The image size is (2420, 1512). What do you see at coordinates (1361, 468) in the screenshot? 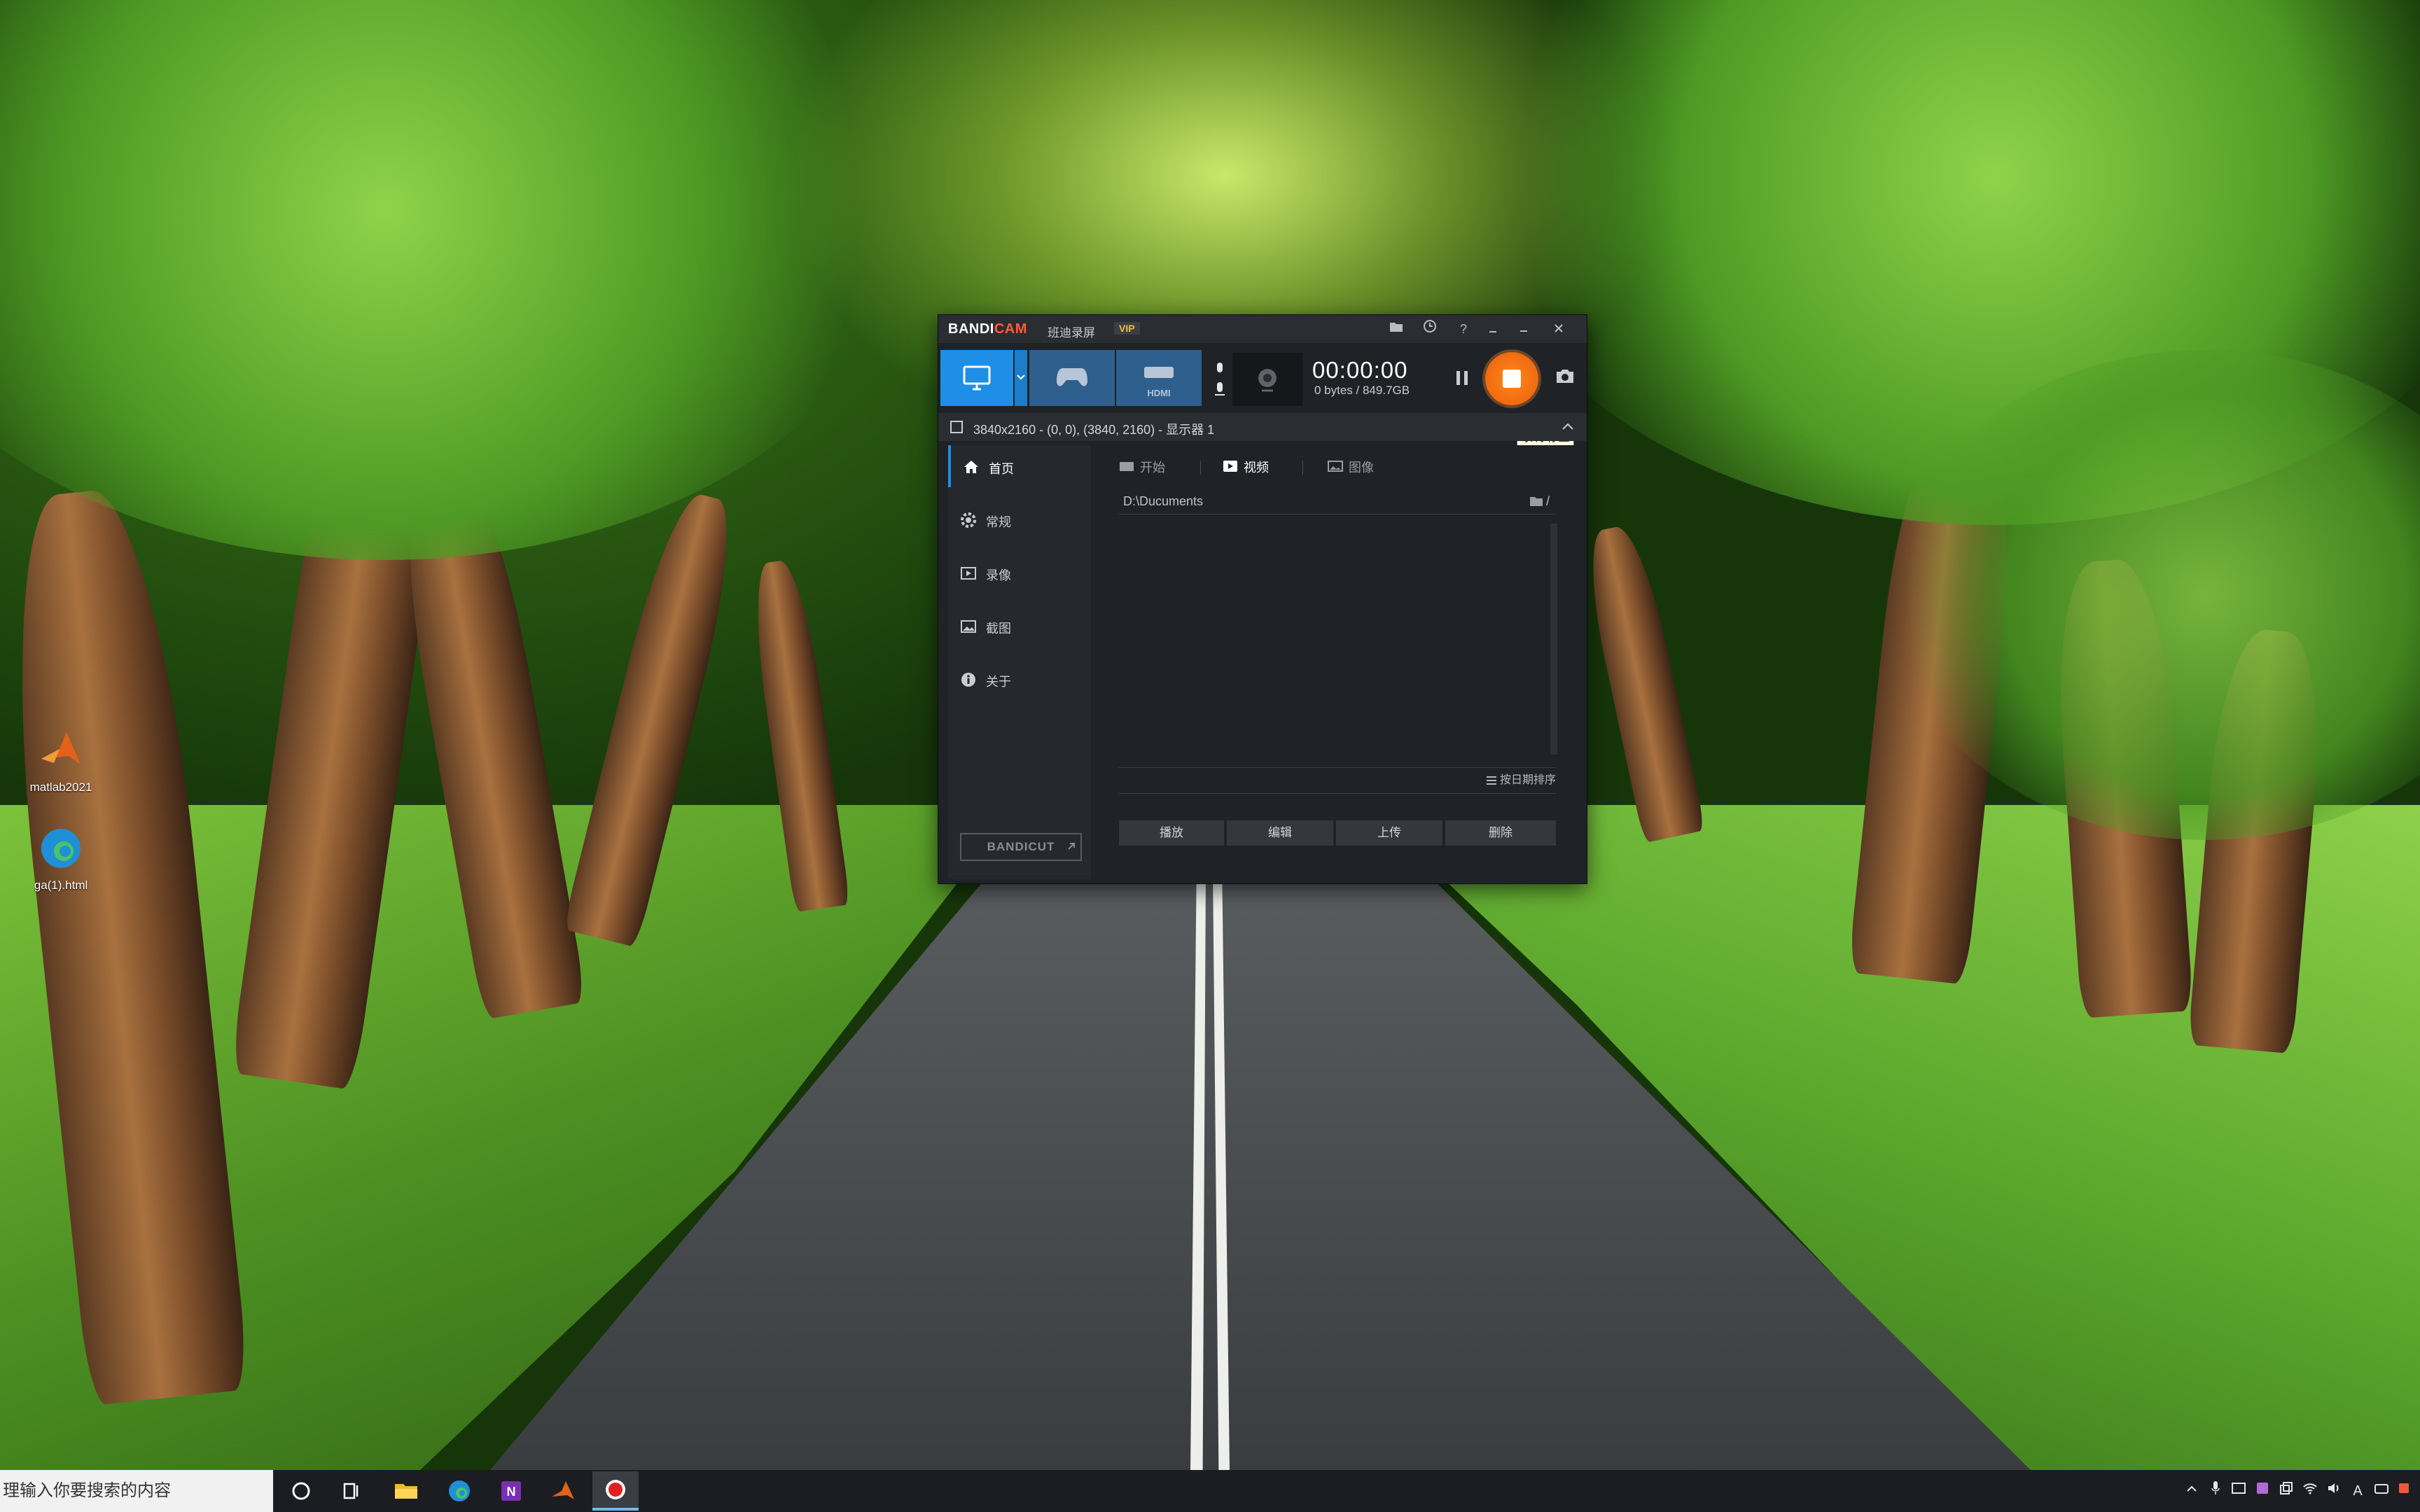
I see `tab-label: 图像` at bounding box center [1361, 468].